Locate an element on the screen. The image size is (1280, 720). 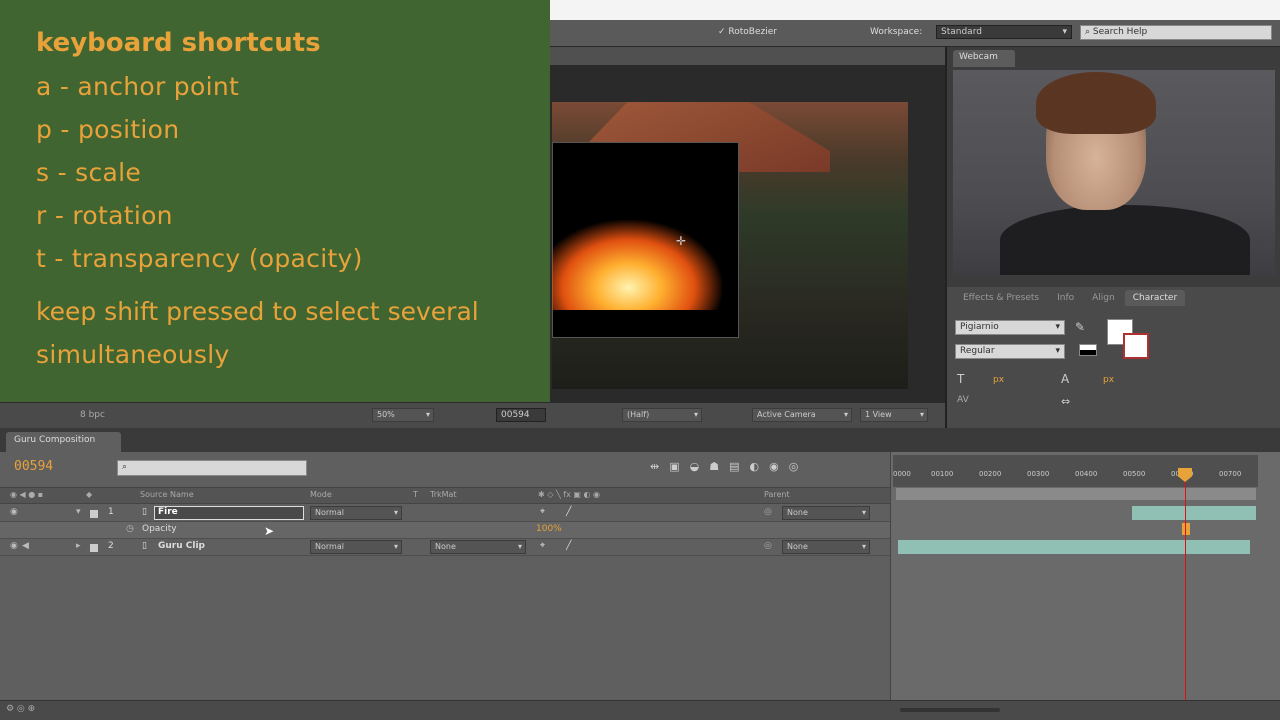
font-style-select: Regular ▾ is located at coordinates (1010, 351).